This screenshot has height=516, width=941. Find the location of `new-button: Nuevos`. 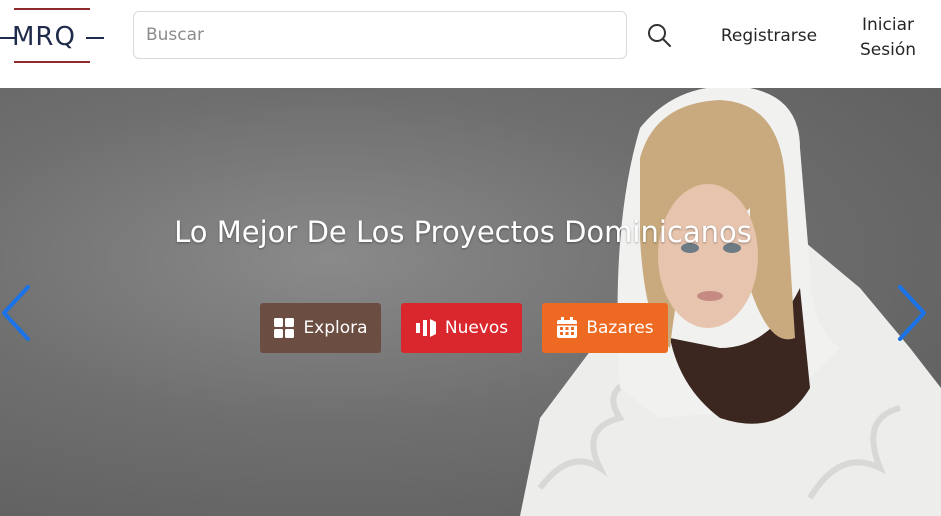

new-button: Nuevos is located at coordinates (461, 328).